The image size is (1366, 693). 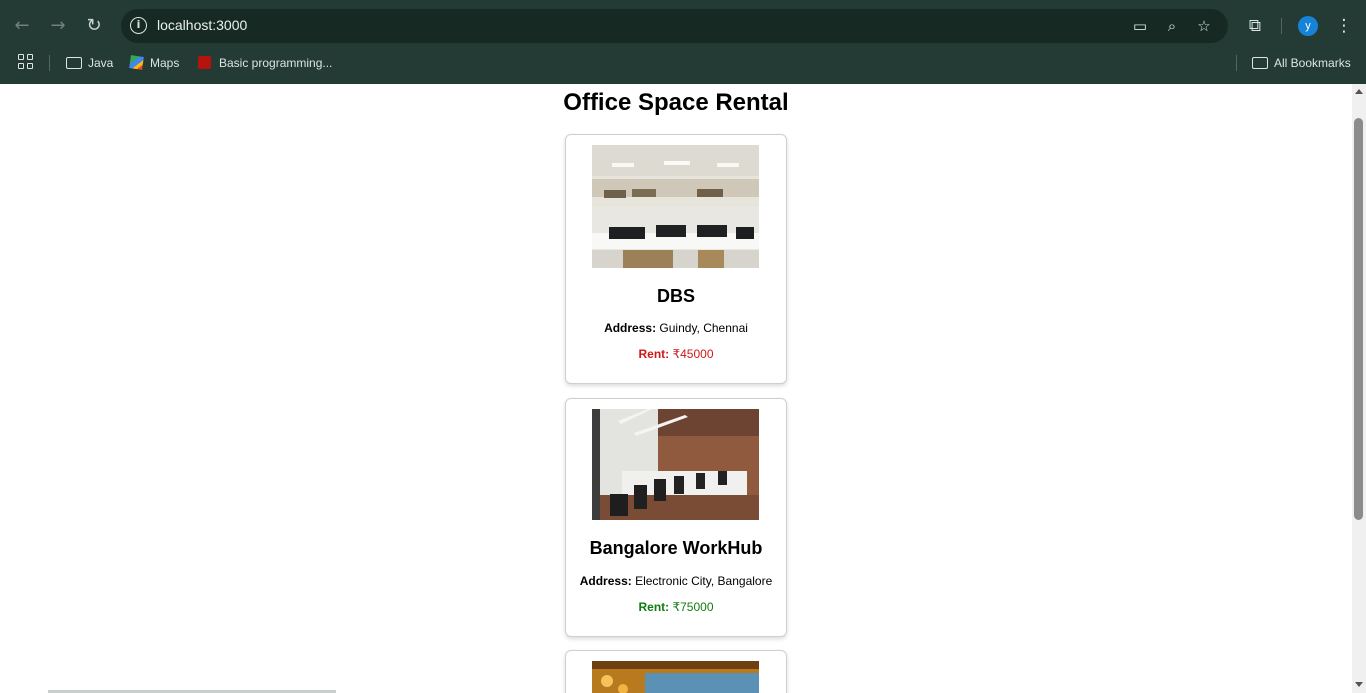 I want to click on rent-value: ₹75000, so click(x=693, y=607).